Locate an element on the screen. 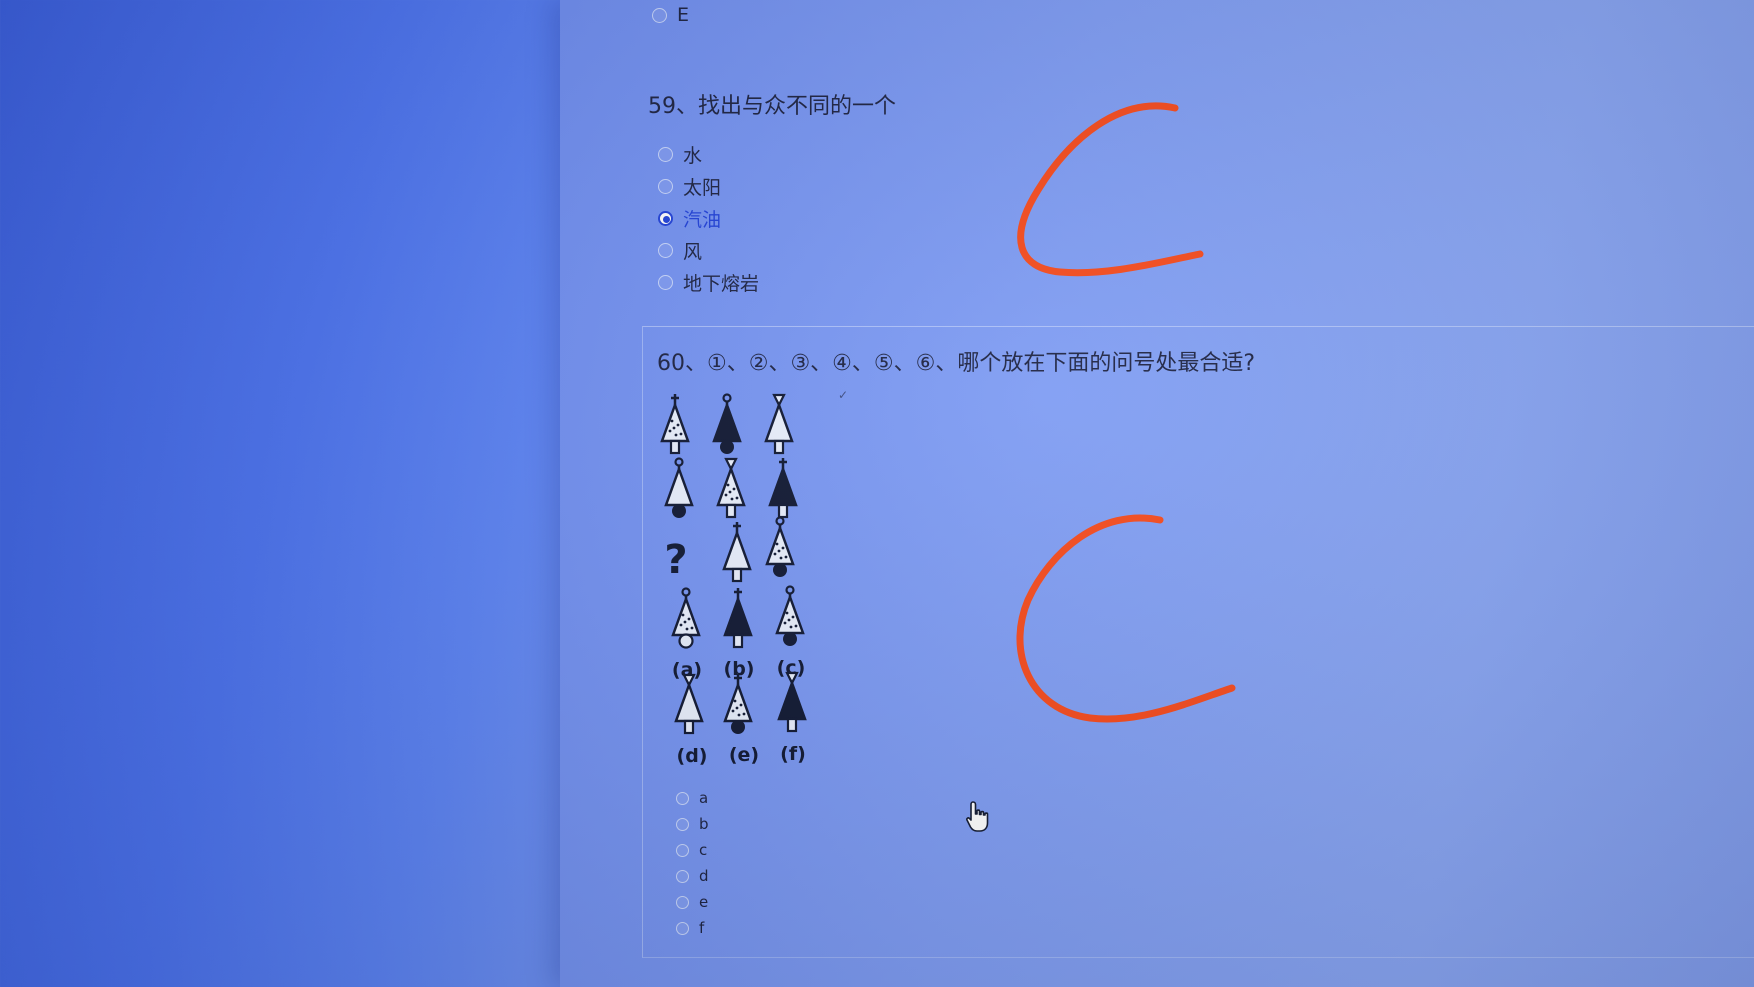 Image resolution: width=1754 pixels, height=987 pixels. tree-r1c3 is located at coordinates (779, 424).